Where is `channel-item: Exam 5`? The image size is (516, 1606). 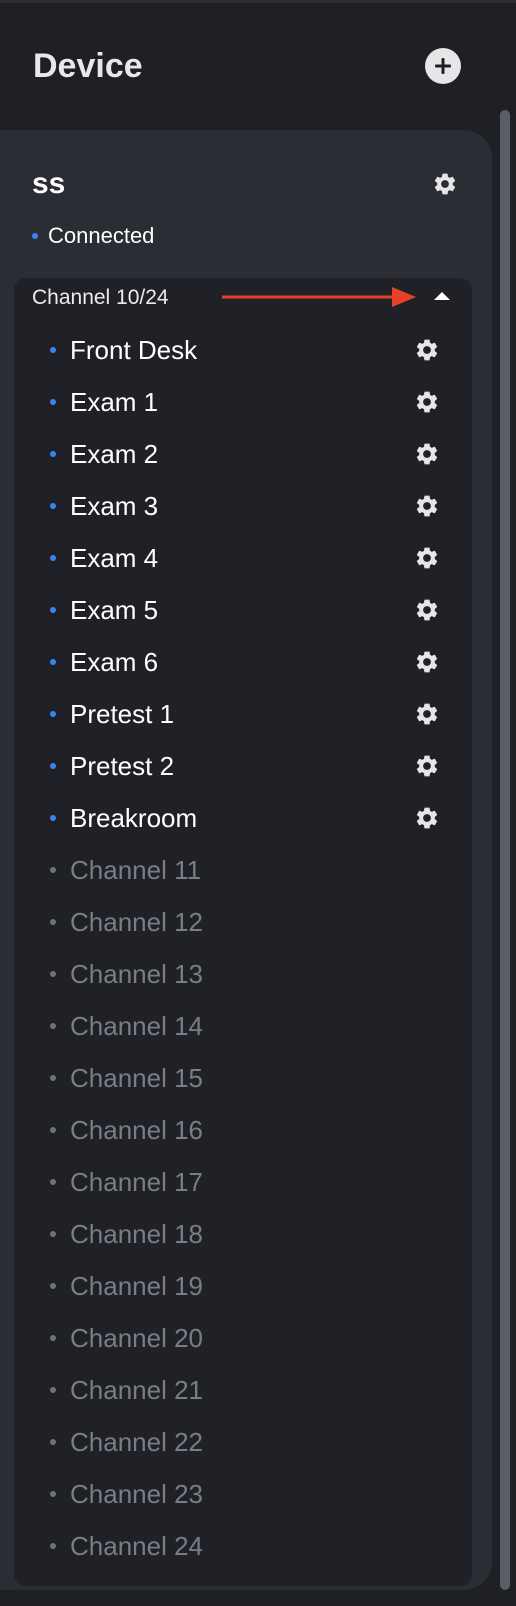
channel-item: Exam 5 is located at coordinates (250, 610).